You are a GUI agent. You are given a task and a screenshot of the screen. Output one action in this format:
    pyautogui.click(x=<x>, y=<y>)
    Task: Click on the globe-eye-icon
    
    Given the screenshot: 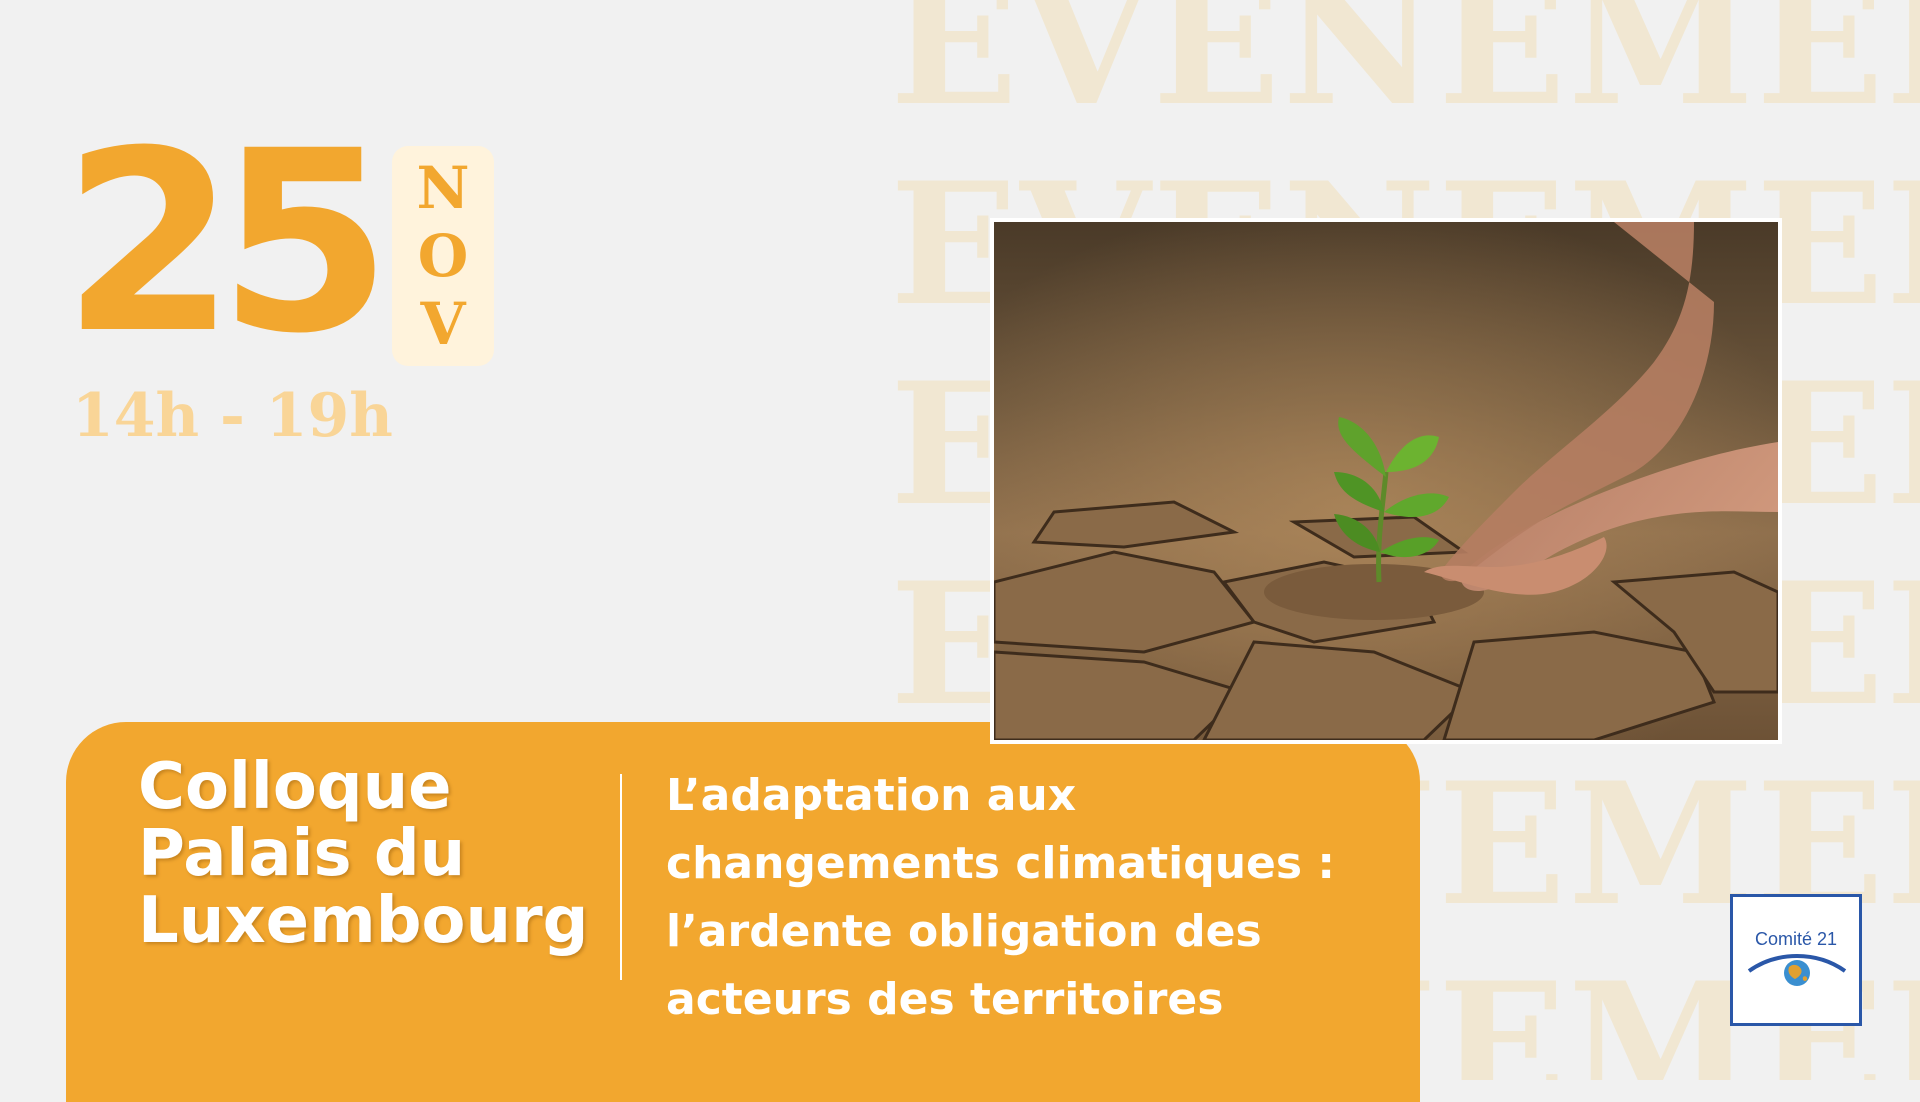 What is the action you would take?
    pyautogui.click(x=1797, y=970)
    